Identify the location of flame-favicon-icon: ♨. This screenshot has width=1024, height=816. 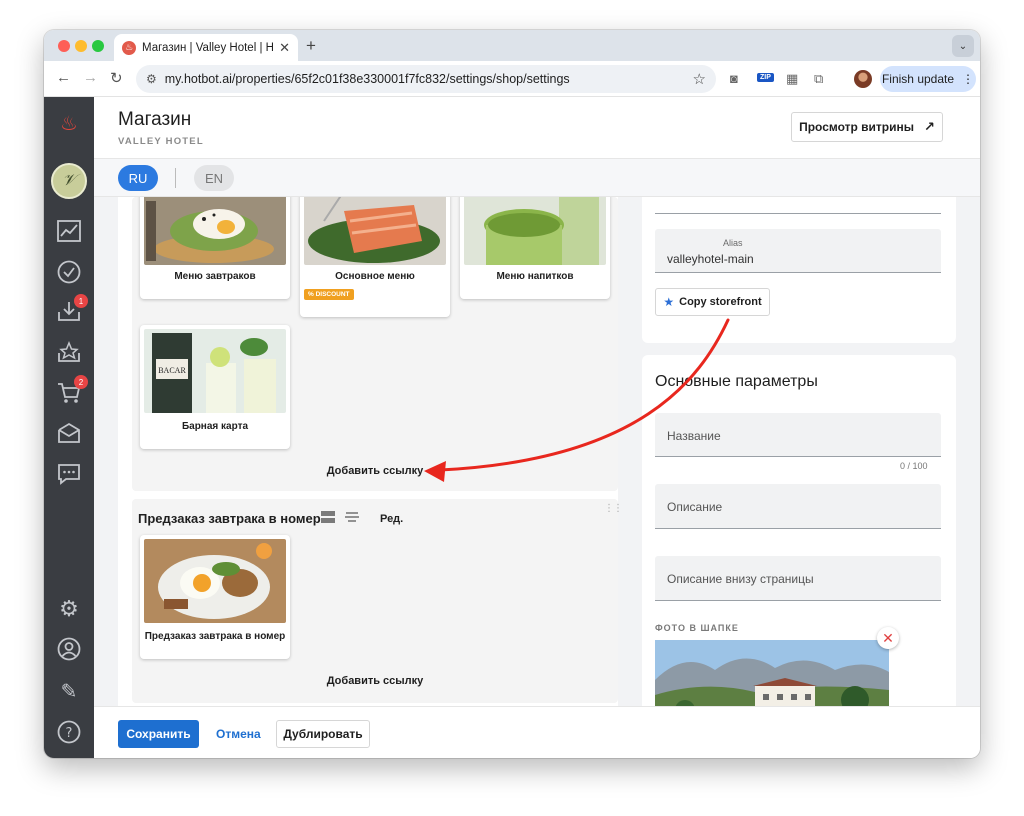
(129, 47).